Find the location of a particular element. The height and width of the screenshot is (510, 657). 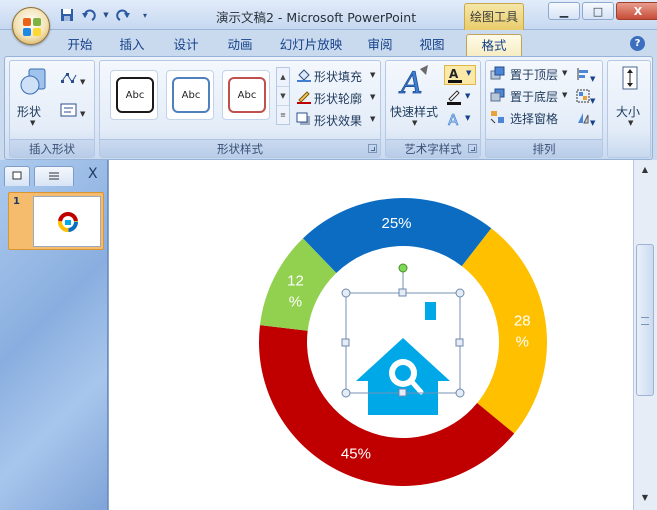

group-label-arrange: 排列 is located at coordinates (544, 148).